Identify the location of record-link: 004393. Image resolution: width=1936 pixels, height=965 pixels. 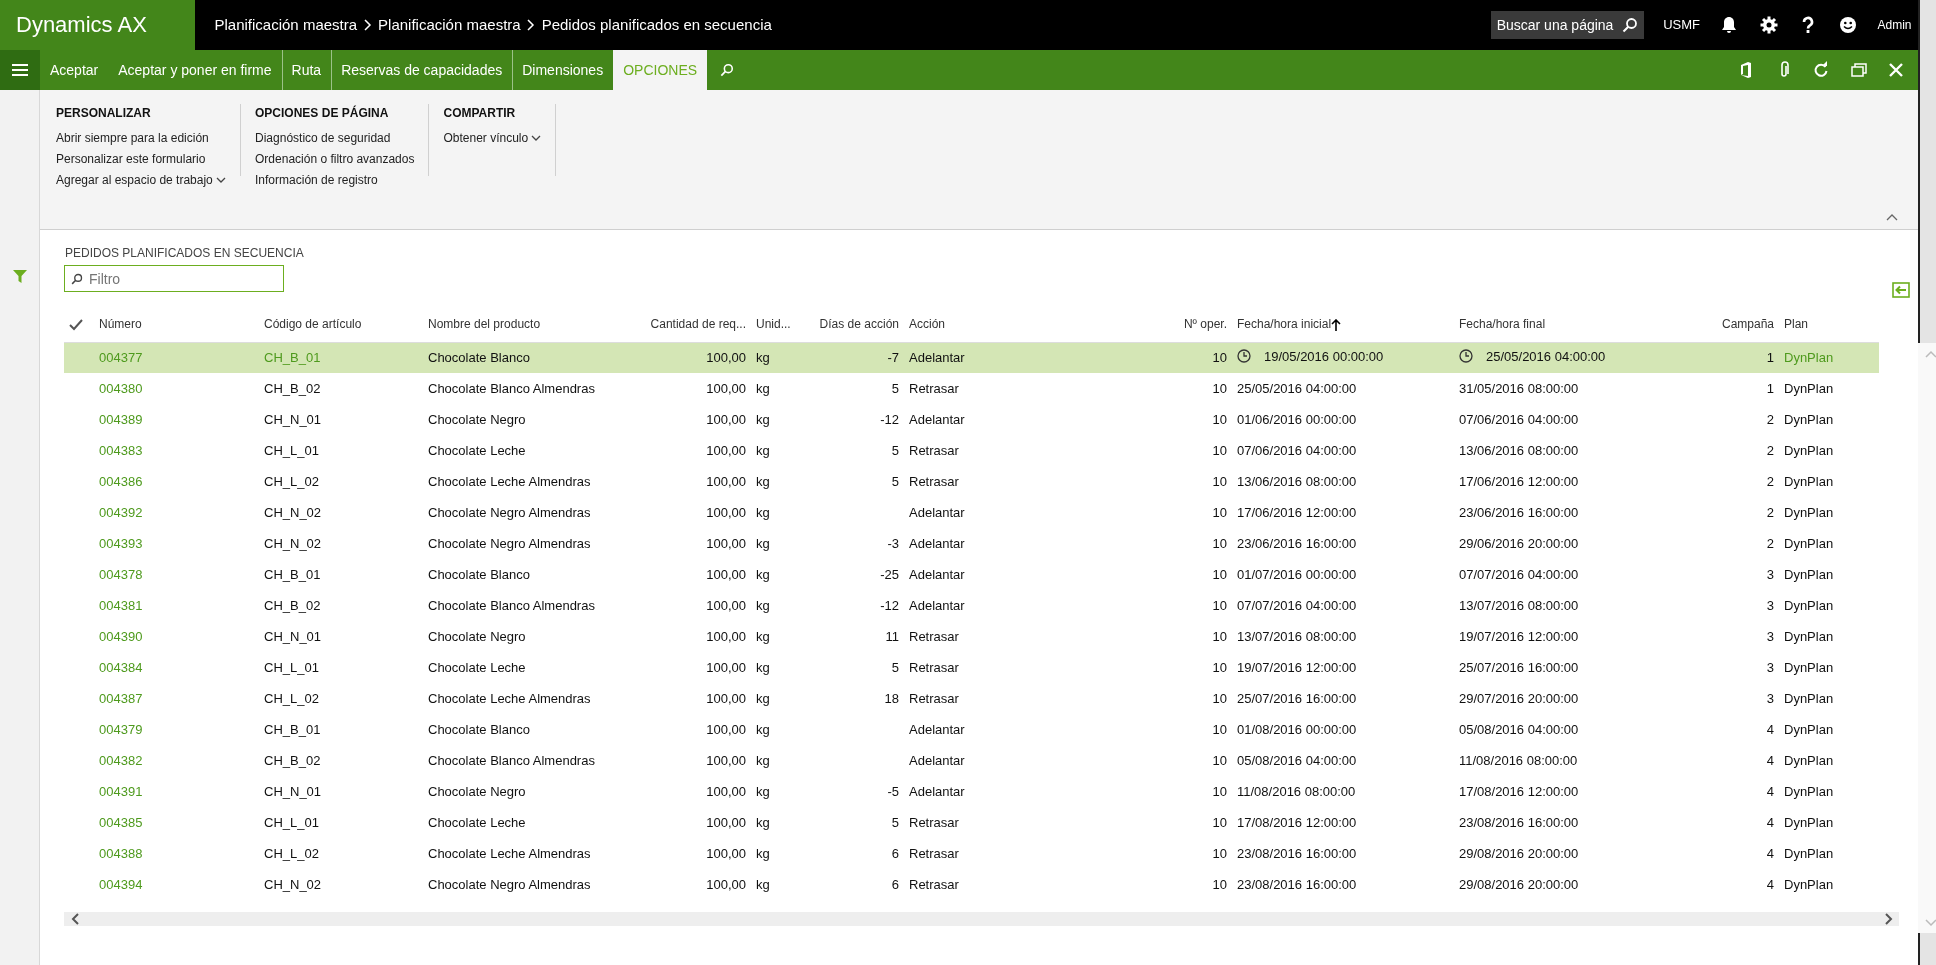
(121, 543).